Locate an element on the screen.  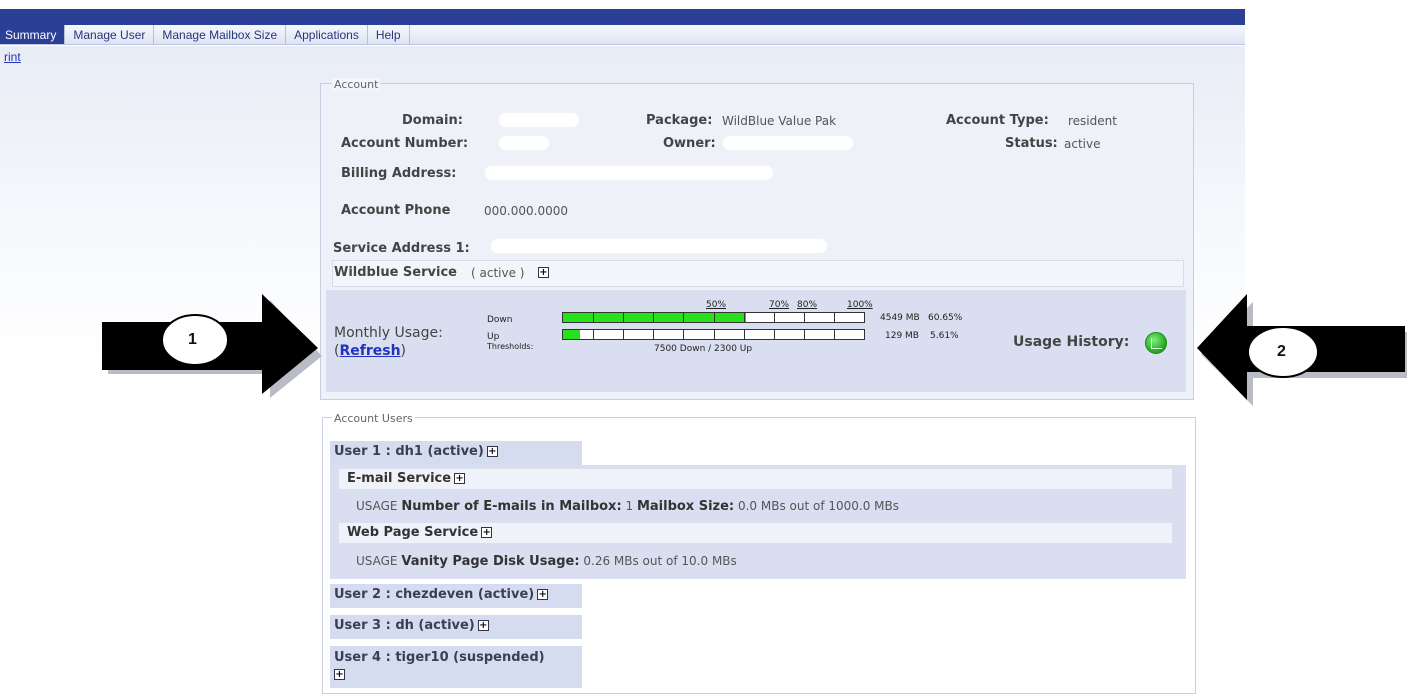
package-value: WildBlue Value Pak is located at coordinates (779, 121).